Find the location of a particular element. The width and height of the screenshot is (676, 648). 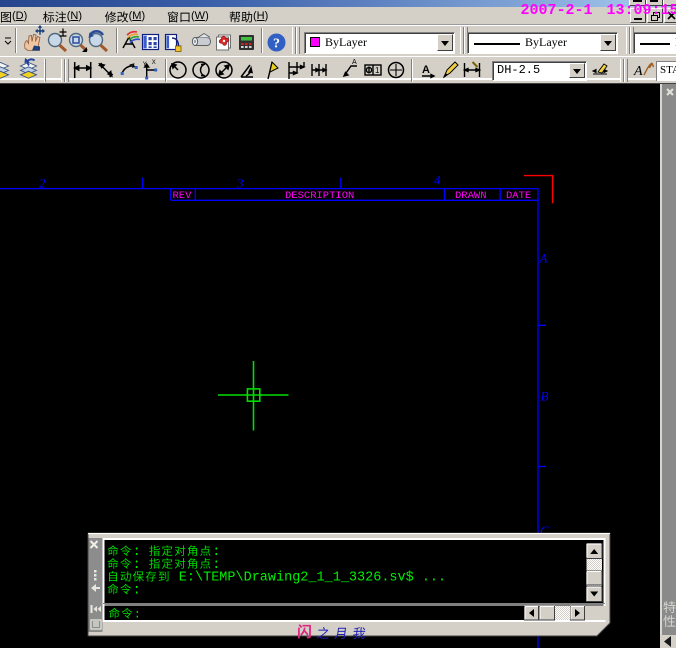

svg-text: E:\TEMP\Drawing2_1_1_3326.sv$ is located at coordinates (308, 578).